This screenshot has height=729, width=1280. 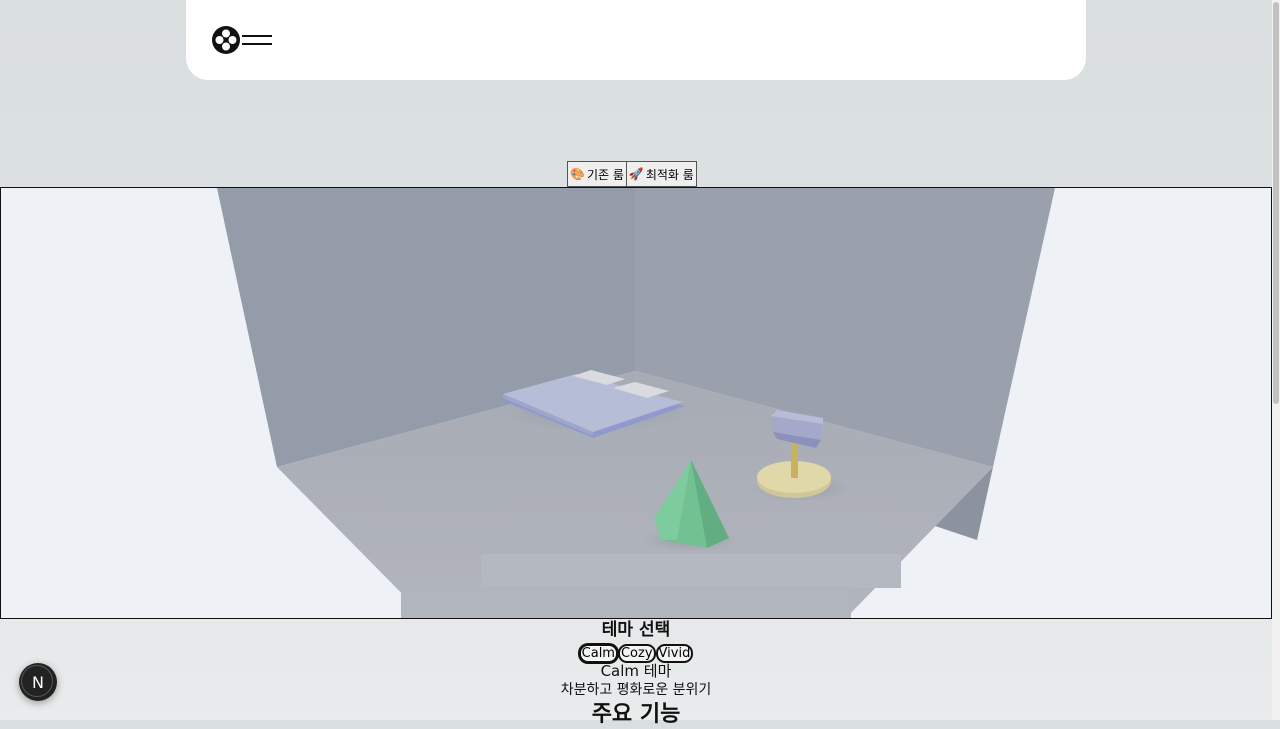 I want to click on theme-option-cozy: Cozy, so click(x=636, y=653).